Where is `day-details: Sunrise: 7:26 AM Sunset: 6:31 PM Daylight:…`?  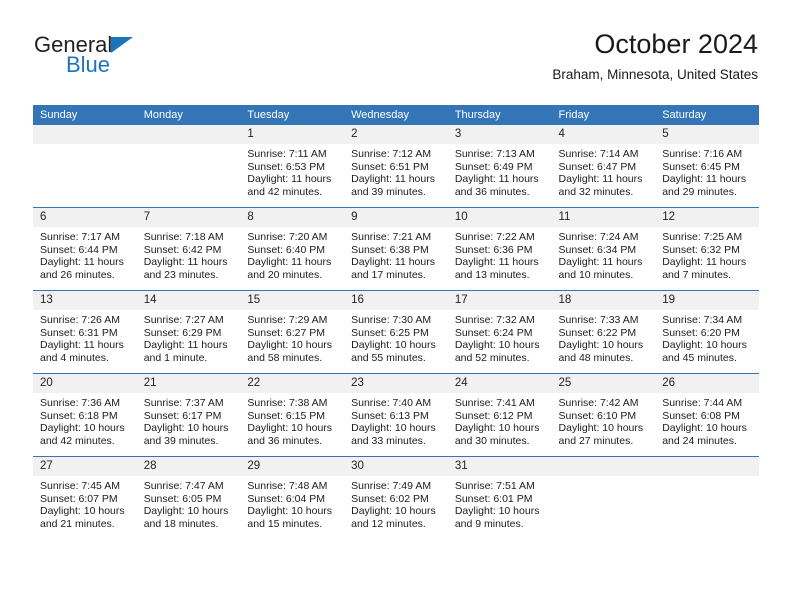 day-details: Sunrise: 7:26 AM Sunset: 6:31 PM Daylight:… is located at coordinates (85, 337).